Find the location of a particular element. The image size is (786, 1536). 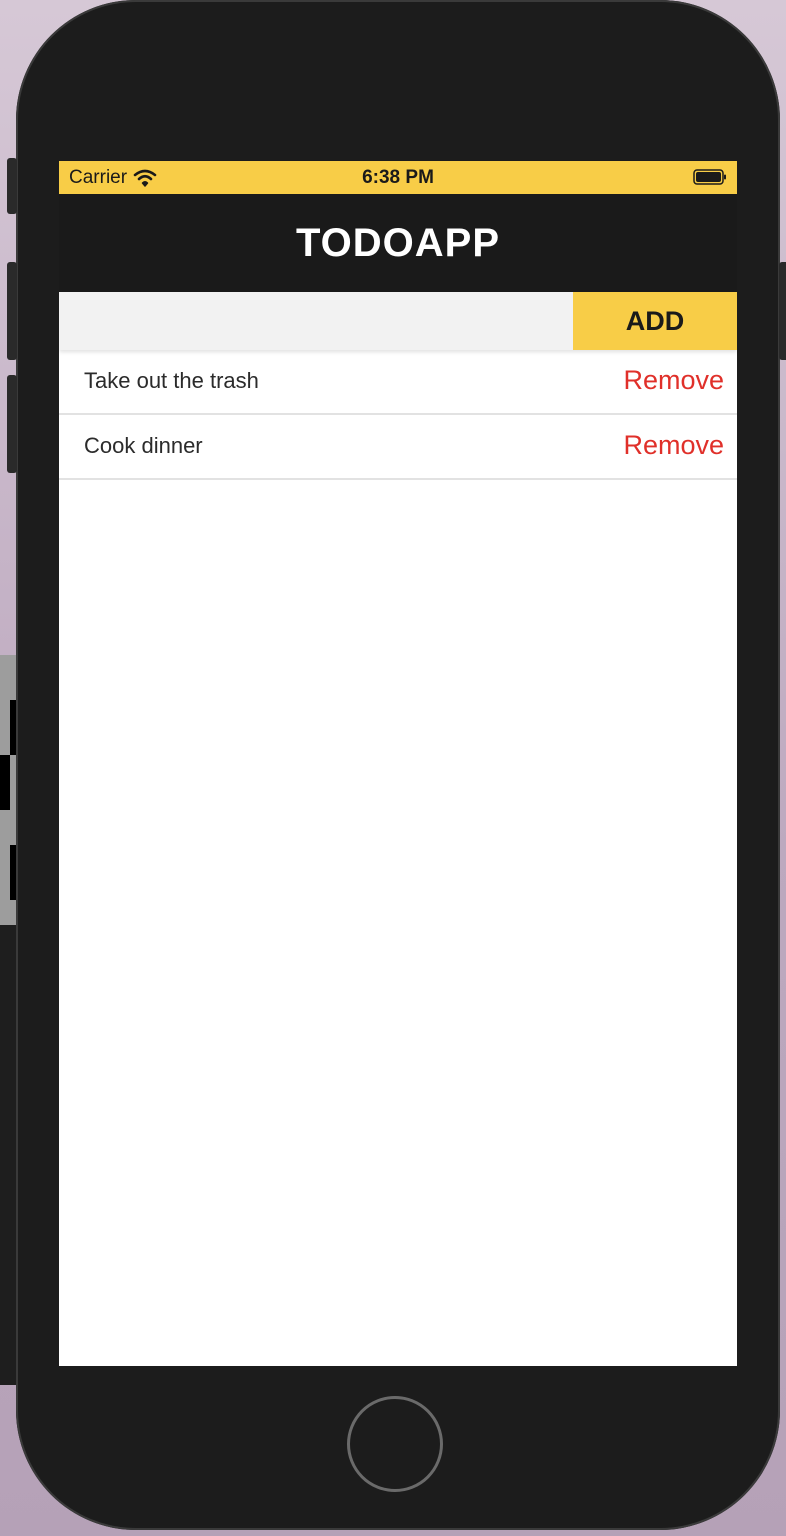

status-bar: Carrier 6:38 PM is located at coordinates (398, 177).